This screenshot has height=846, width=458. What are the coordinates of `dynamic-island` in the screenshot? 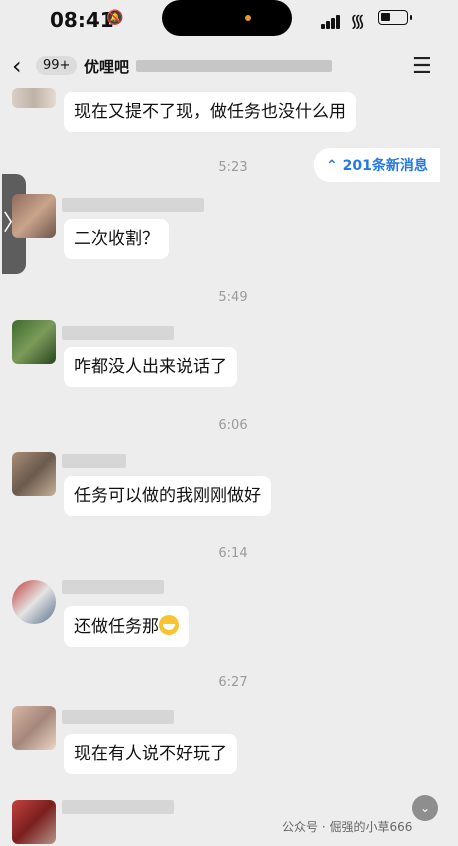 It's located at (227, 18).